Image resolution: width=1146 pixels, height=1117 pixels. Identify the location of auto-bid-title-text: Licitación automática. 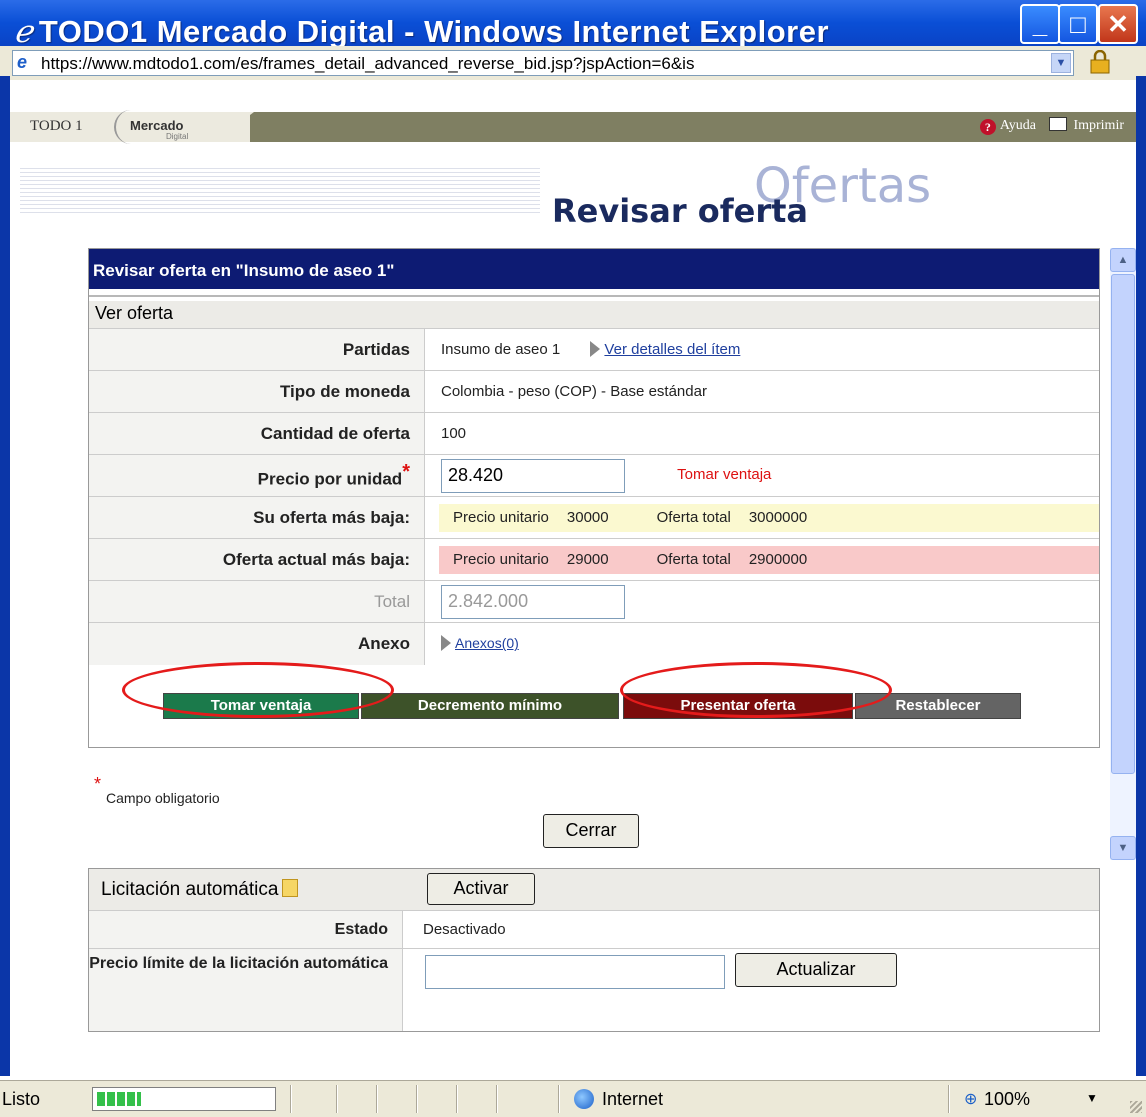
(190, 889).